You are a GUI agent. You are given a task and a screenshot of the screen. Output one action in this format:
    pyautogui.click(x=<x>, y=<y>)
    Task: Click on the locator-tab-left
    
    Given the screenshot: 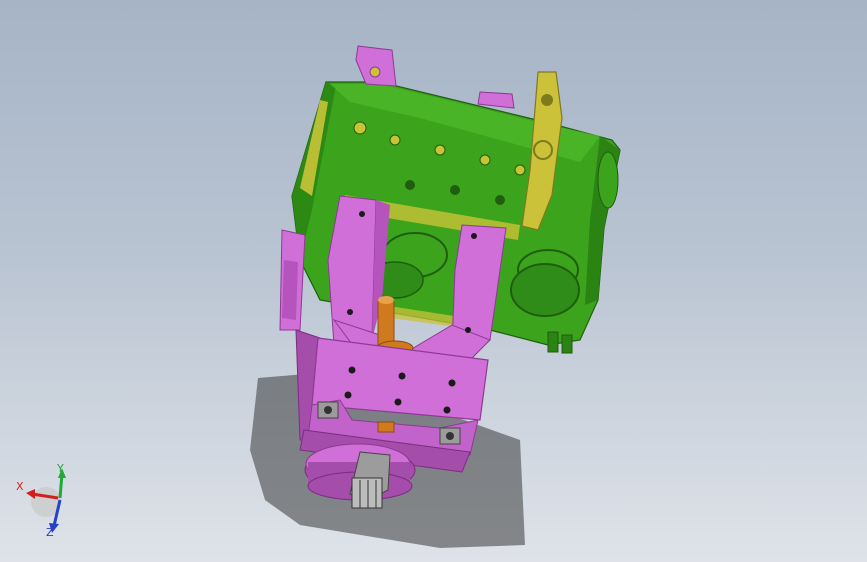 What is the action you would take?
    pyautogui.click(x=376, y=66)
    